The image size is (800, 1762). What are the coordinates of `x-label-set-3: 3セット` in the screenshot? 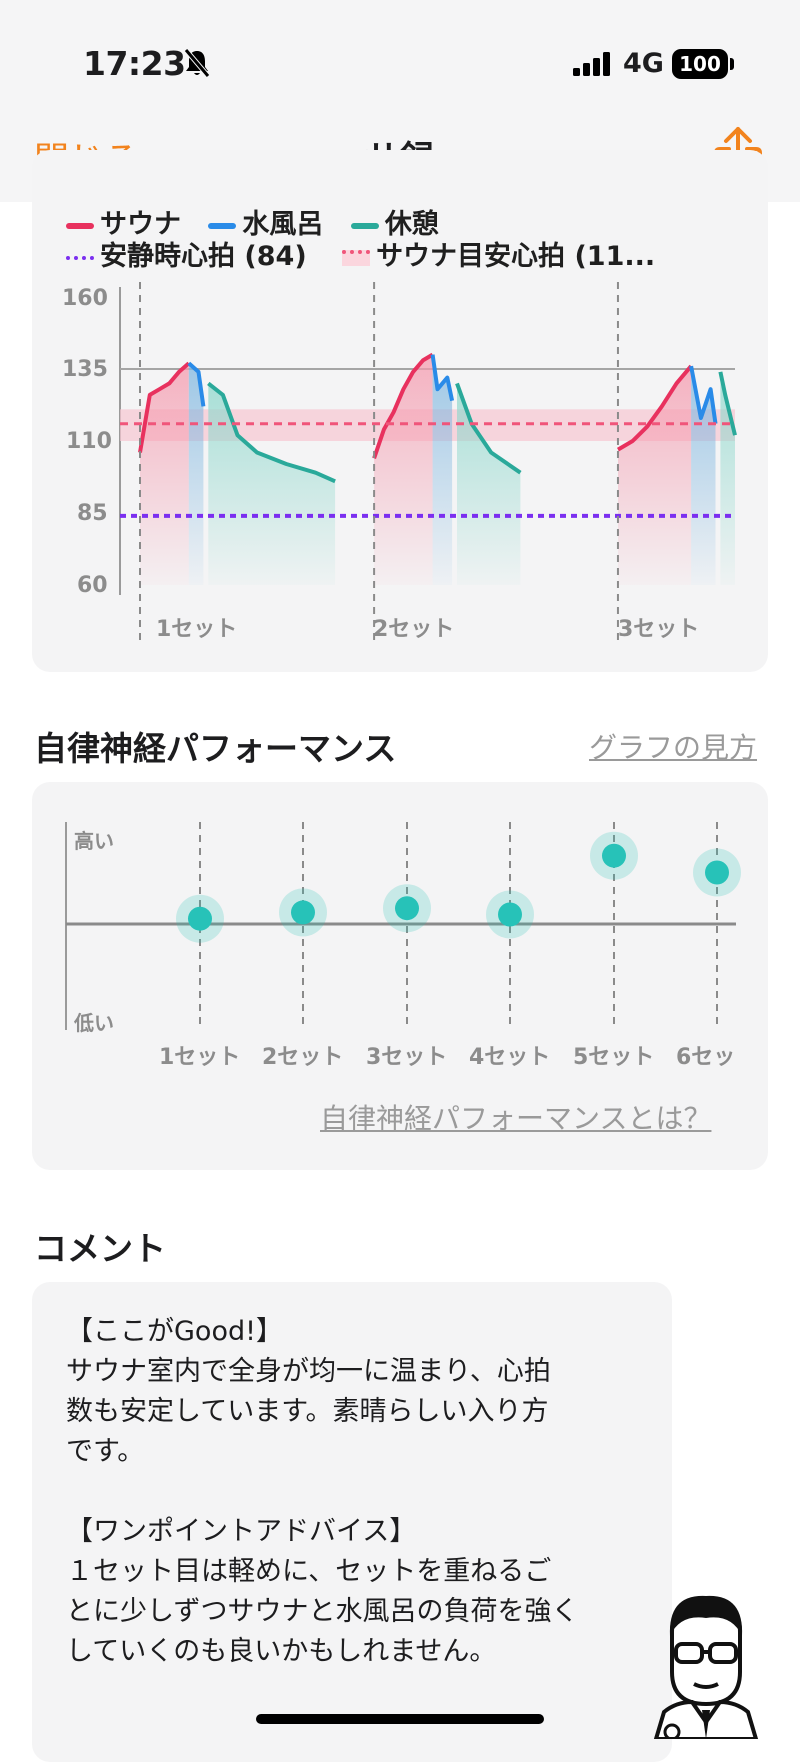 It's located at (659, 629).